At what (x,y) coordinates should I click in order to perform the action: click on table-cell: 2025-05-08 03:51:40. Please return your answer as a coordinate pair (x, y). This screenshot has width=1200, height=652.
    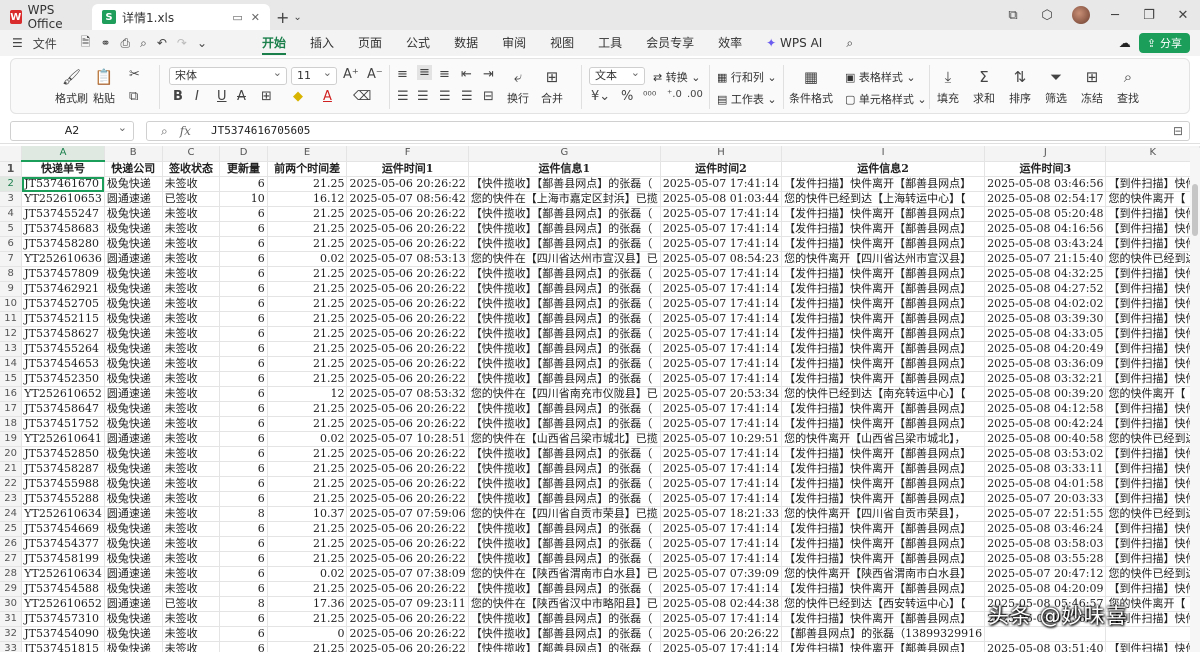
    Looking at the image, I should click on (1045, 646).